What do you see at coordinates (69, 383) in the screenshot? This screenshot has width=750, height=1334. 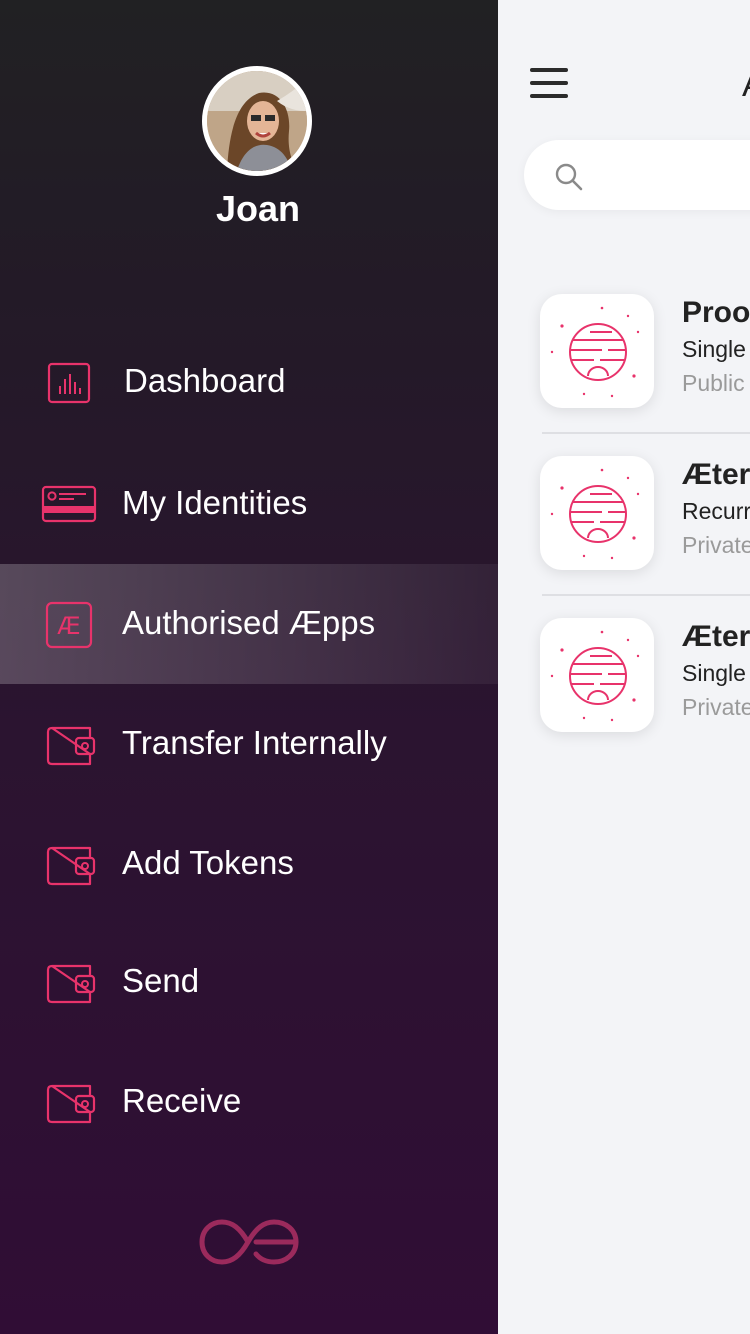 I see `bar-chart-icon` at bounding box center [69, 383].